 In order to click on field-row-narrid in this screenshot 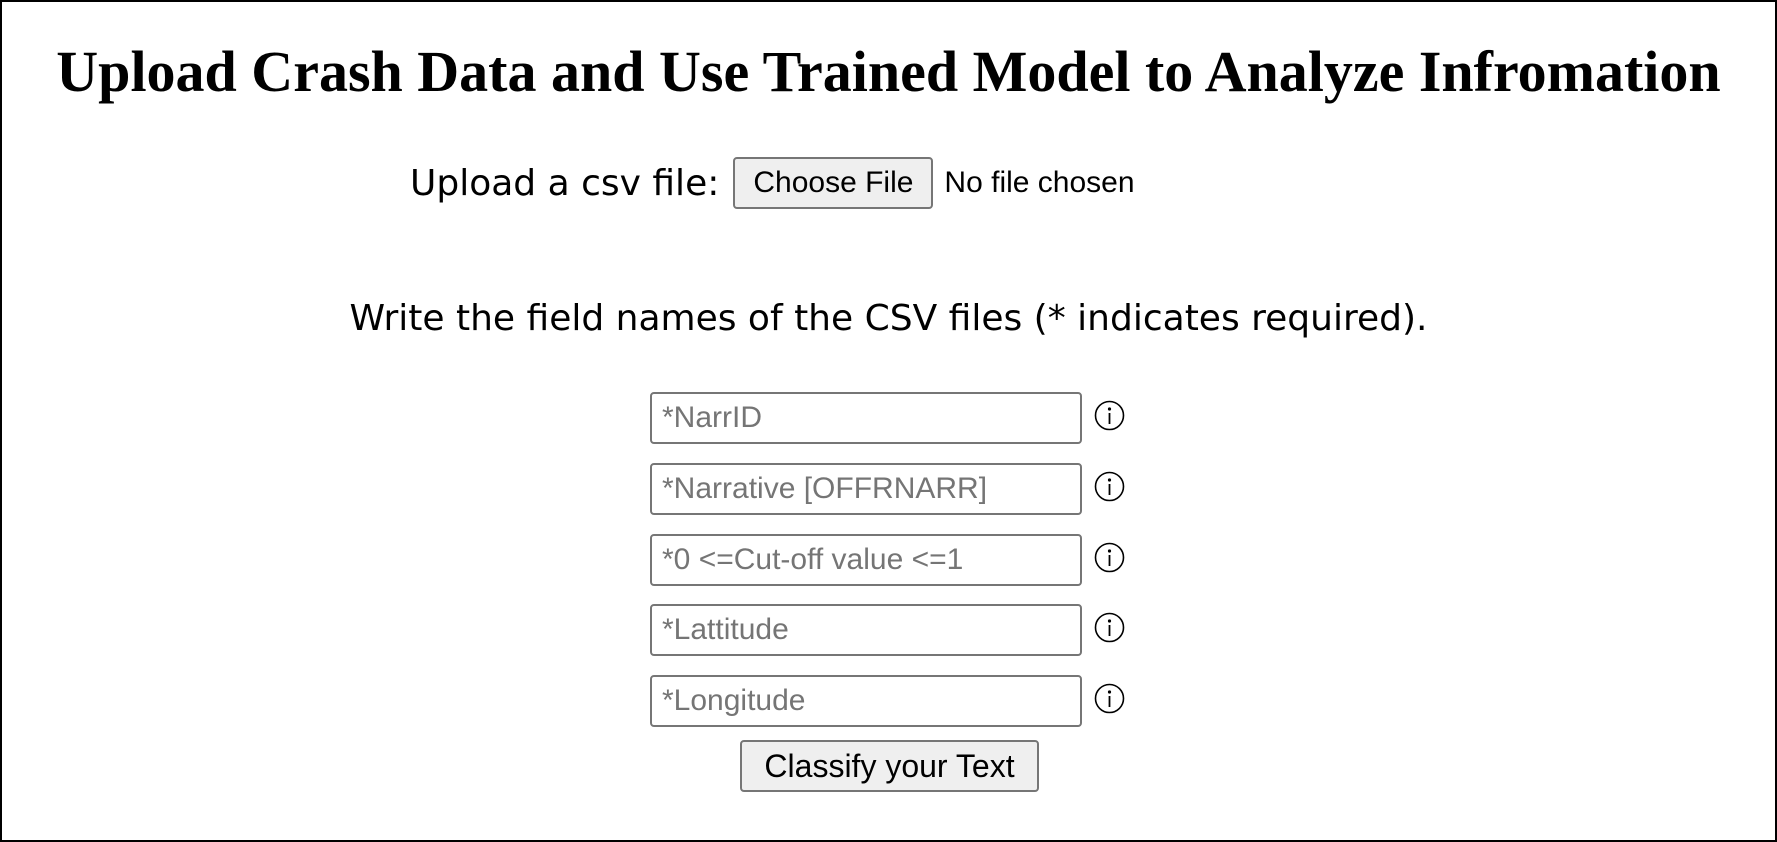, I will do `click(887, 418)`.